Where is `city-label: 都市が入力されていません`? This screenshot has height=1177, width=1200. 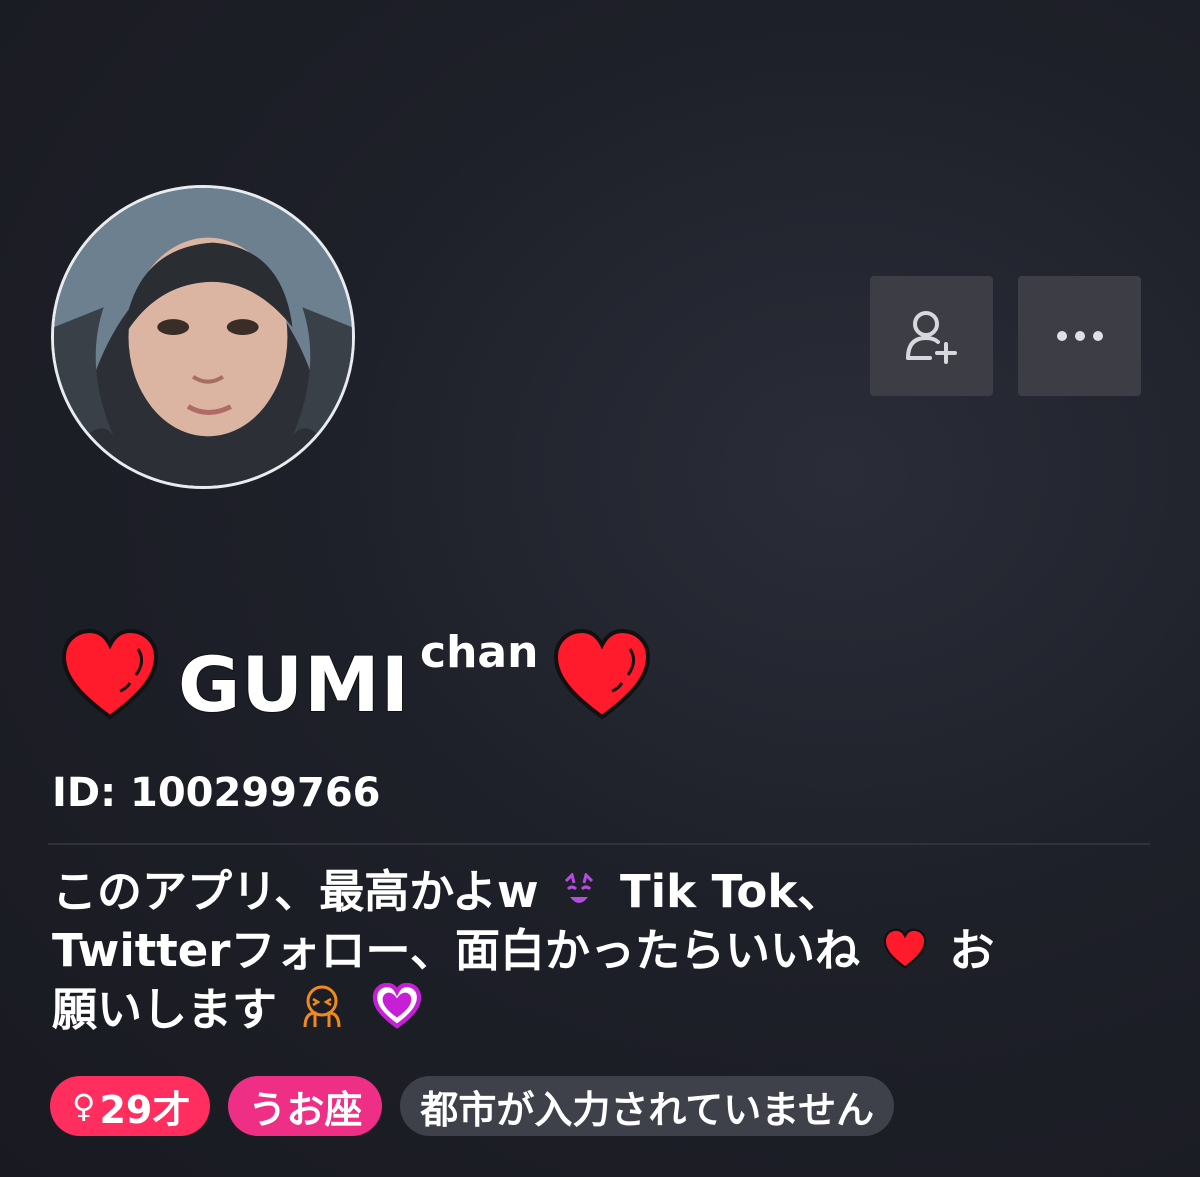
city-label: 都市が入力されていません is located at coordinates (647, 1109).